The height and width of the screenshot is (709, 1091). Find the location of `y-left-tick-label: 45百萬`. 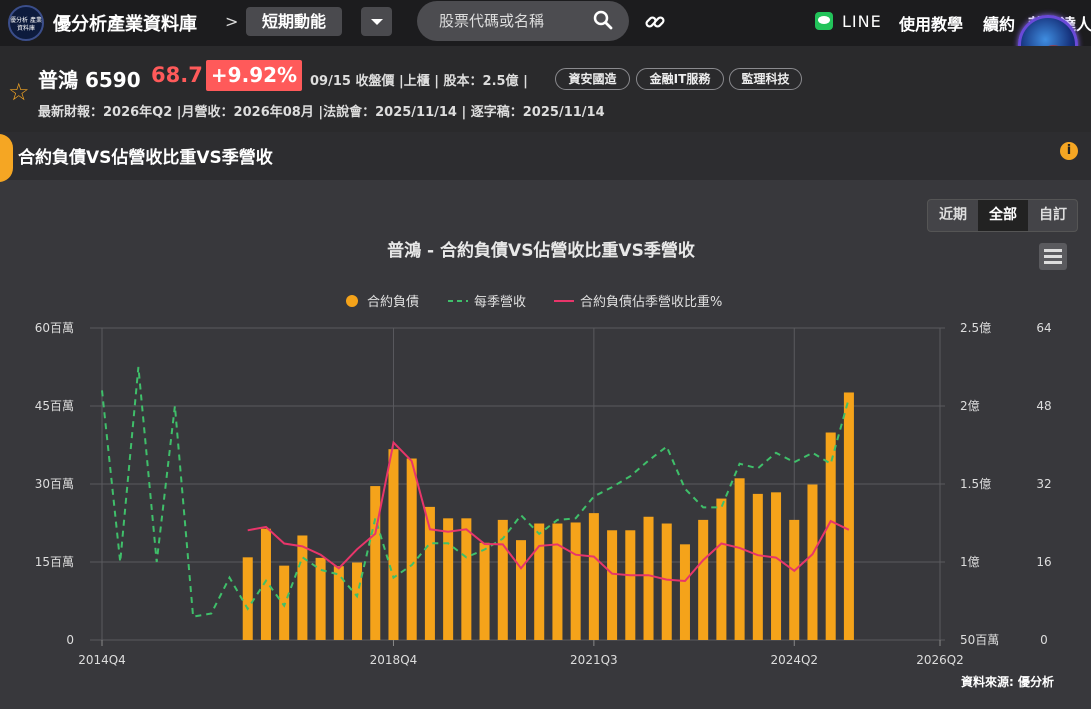

y-left-tick-label: 45百萬 is located at coordinates (54, 406).